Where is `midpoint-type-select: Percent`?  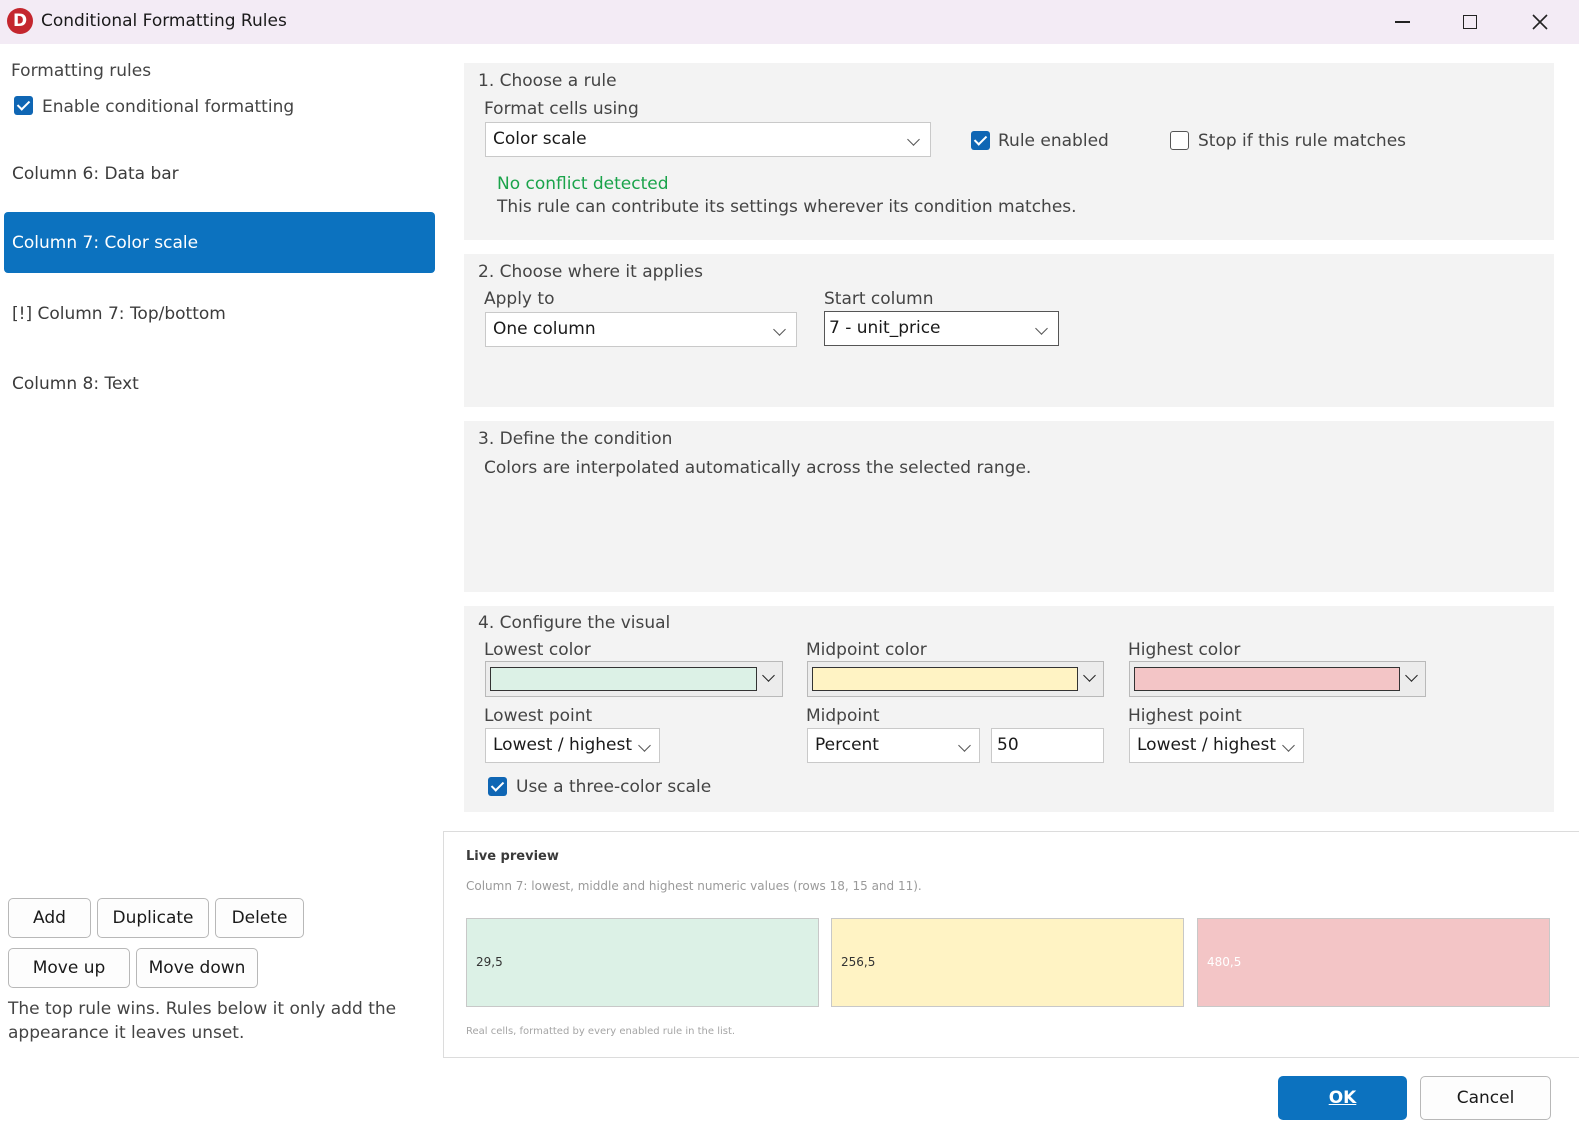 midpoint-type-select: Percent is located at coordinates (893, 745).